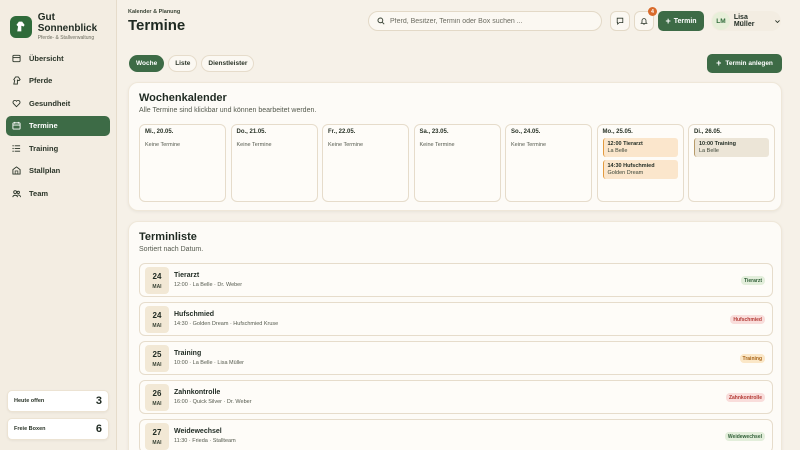 This screenshot has width=800, height=450. Describe the element at coordinates (745, 397) in the screenshot. I see `status-badge: Zahnkontrolle` at that location.